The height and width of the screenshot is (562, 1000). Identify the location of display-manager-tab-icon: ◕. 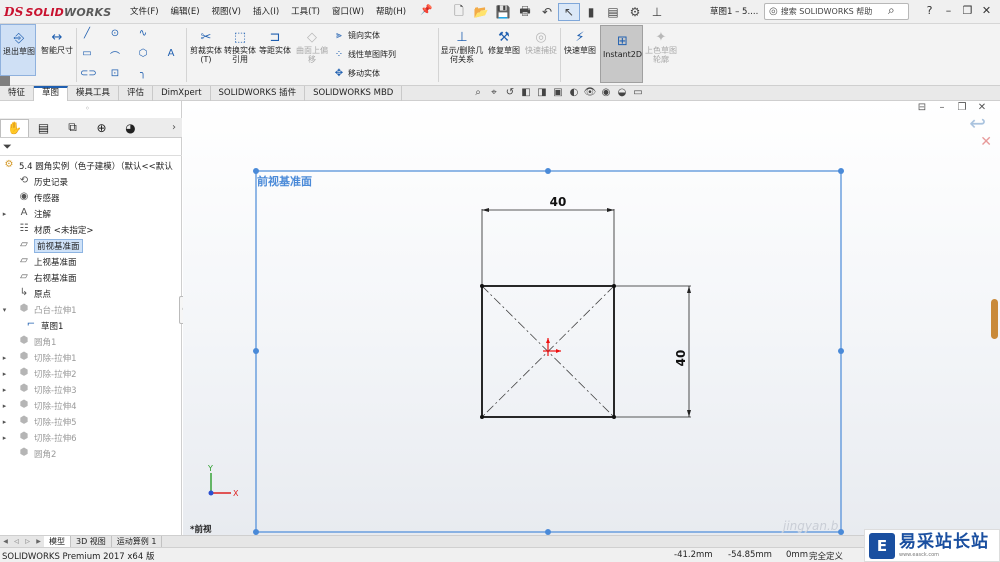
(130, 128).